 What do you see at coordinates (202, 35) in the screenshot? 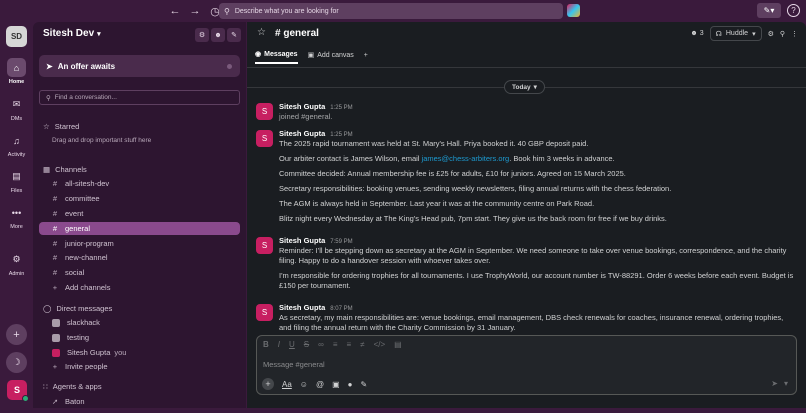
I see `settings-gear-icon: ⚙` at bounding box center [202, 35].